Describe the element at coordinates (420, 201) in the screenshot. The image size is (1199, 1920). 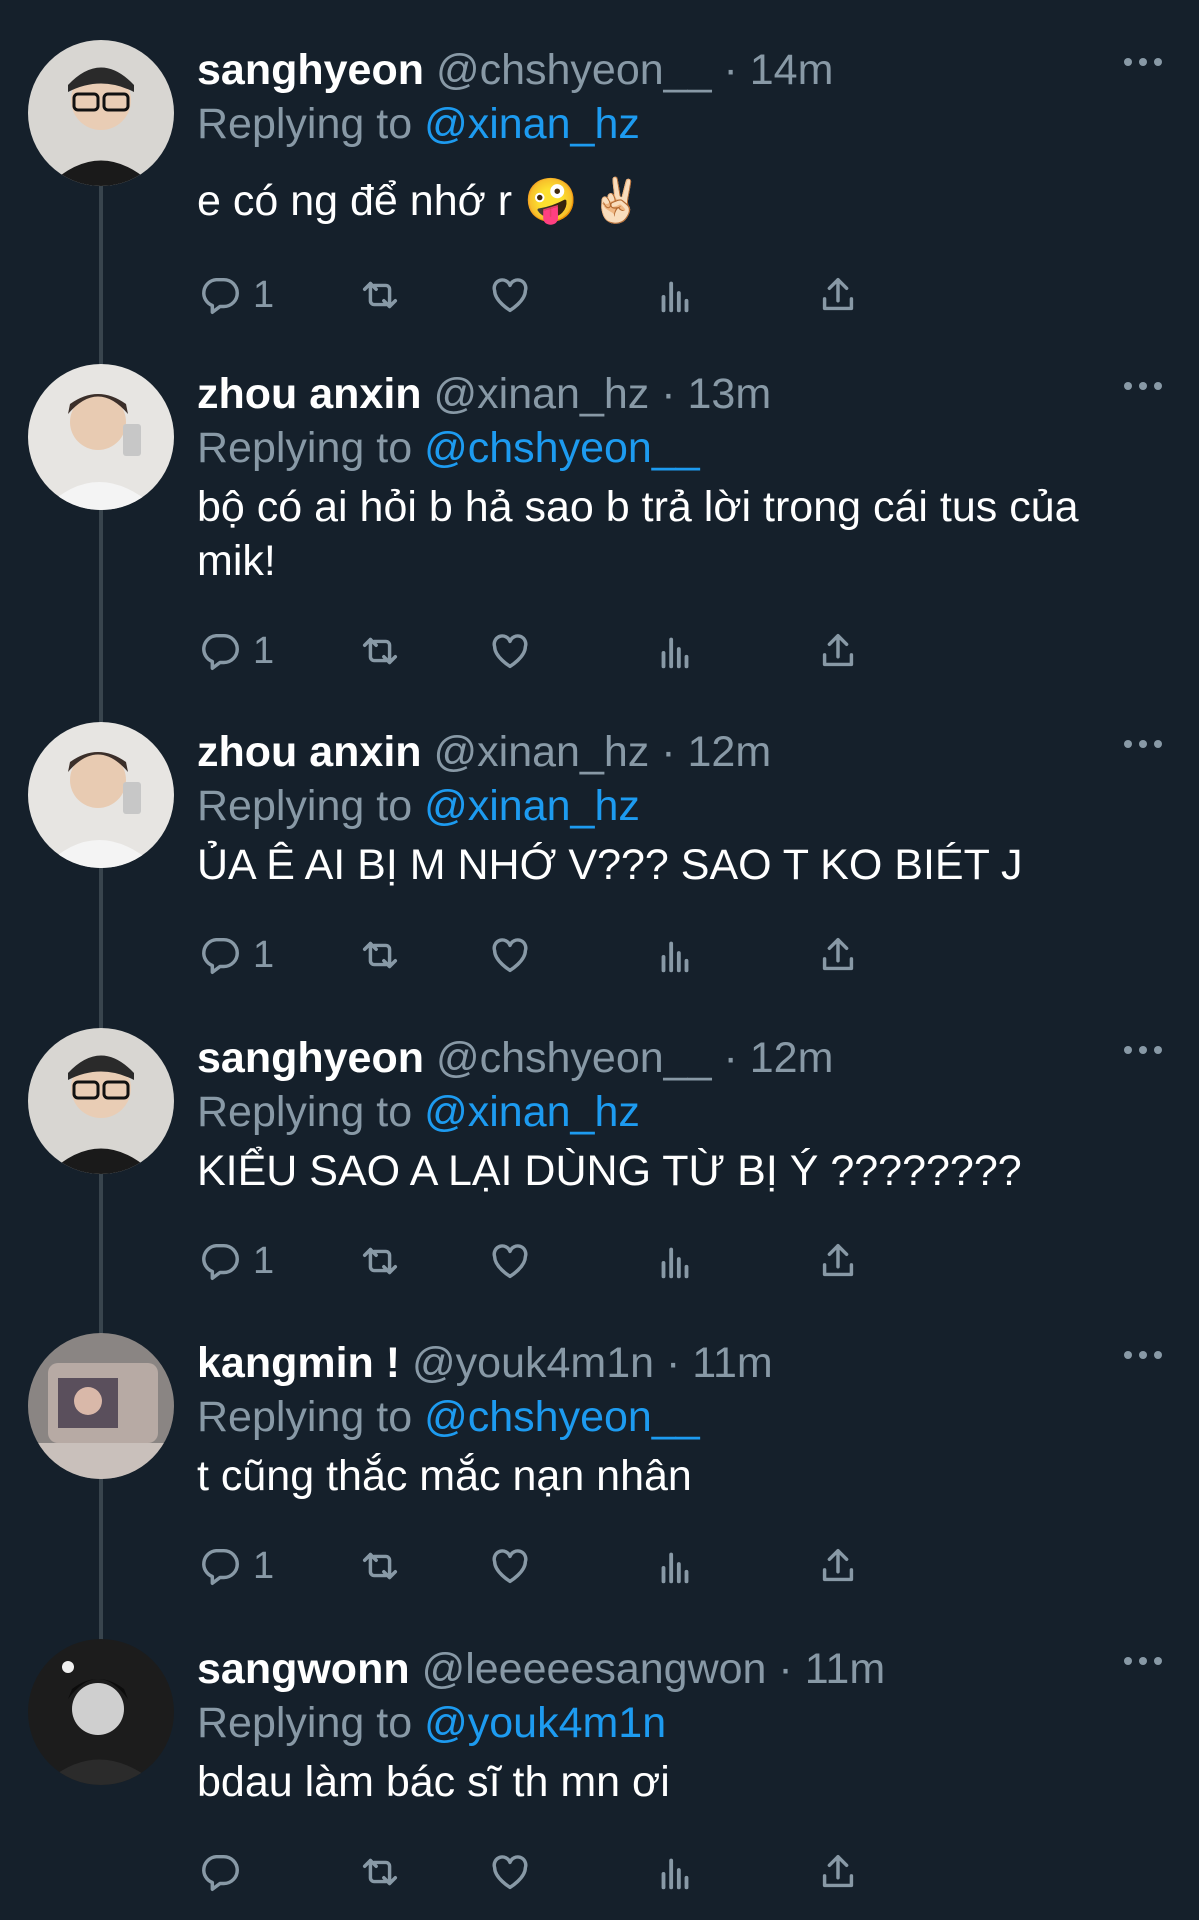
I see `tweet-text: e có ng để nhớ r 🤪 ✌🏻` at that location.